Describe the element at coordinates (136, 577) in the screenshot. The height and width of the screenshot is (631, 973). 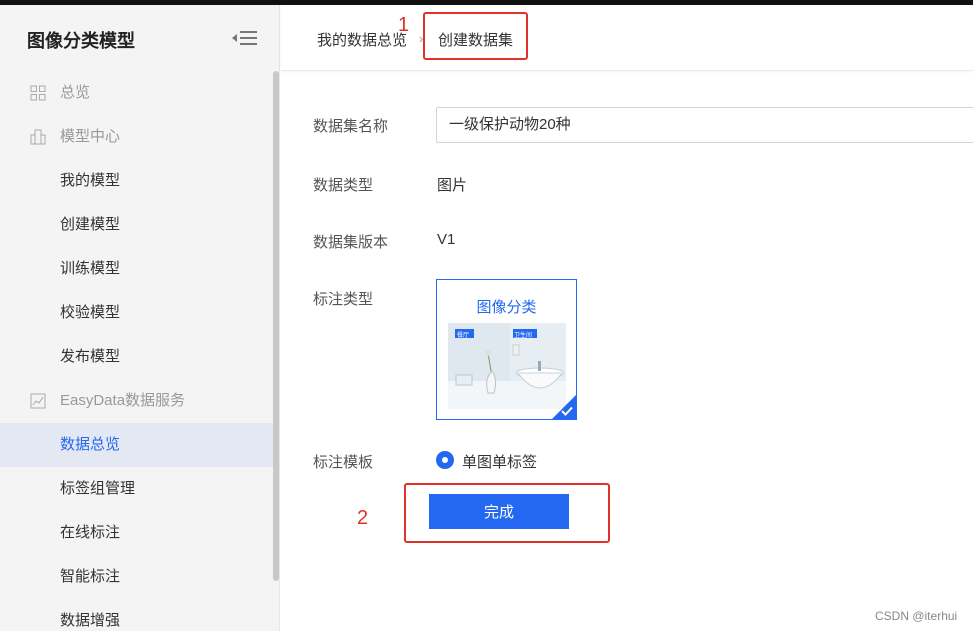
I see `sidebar-item-smart-annotation: 智能标注` at that location.